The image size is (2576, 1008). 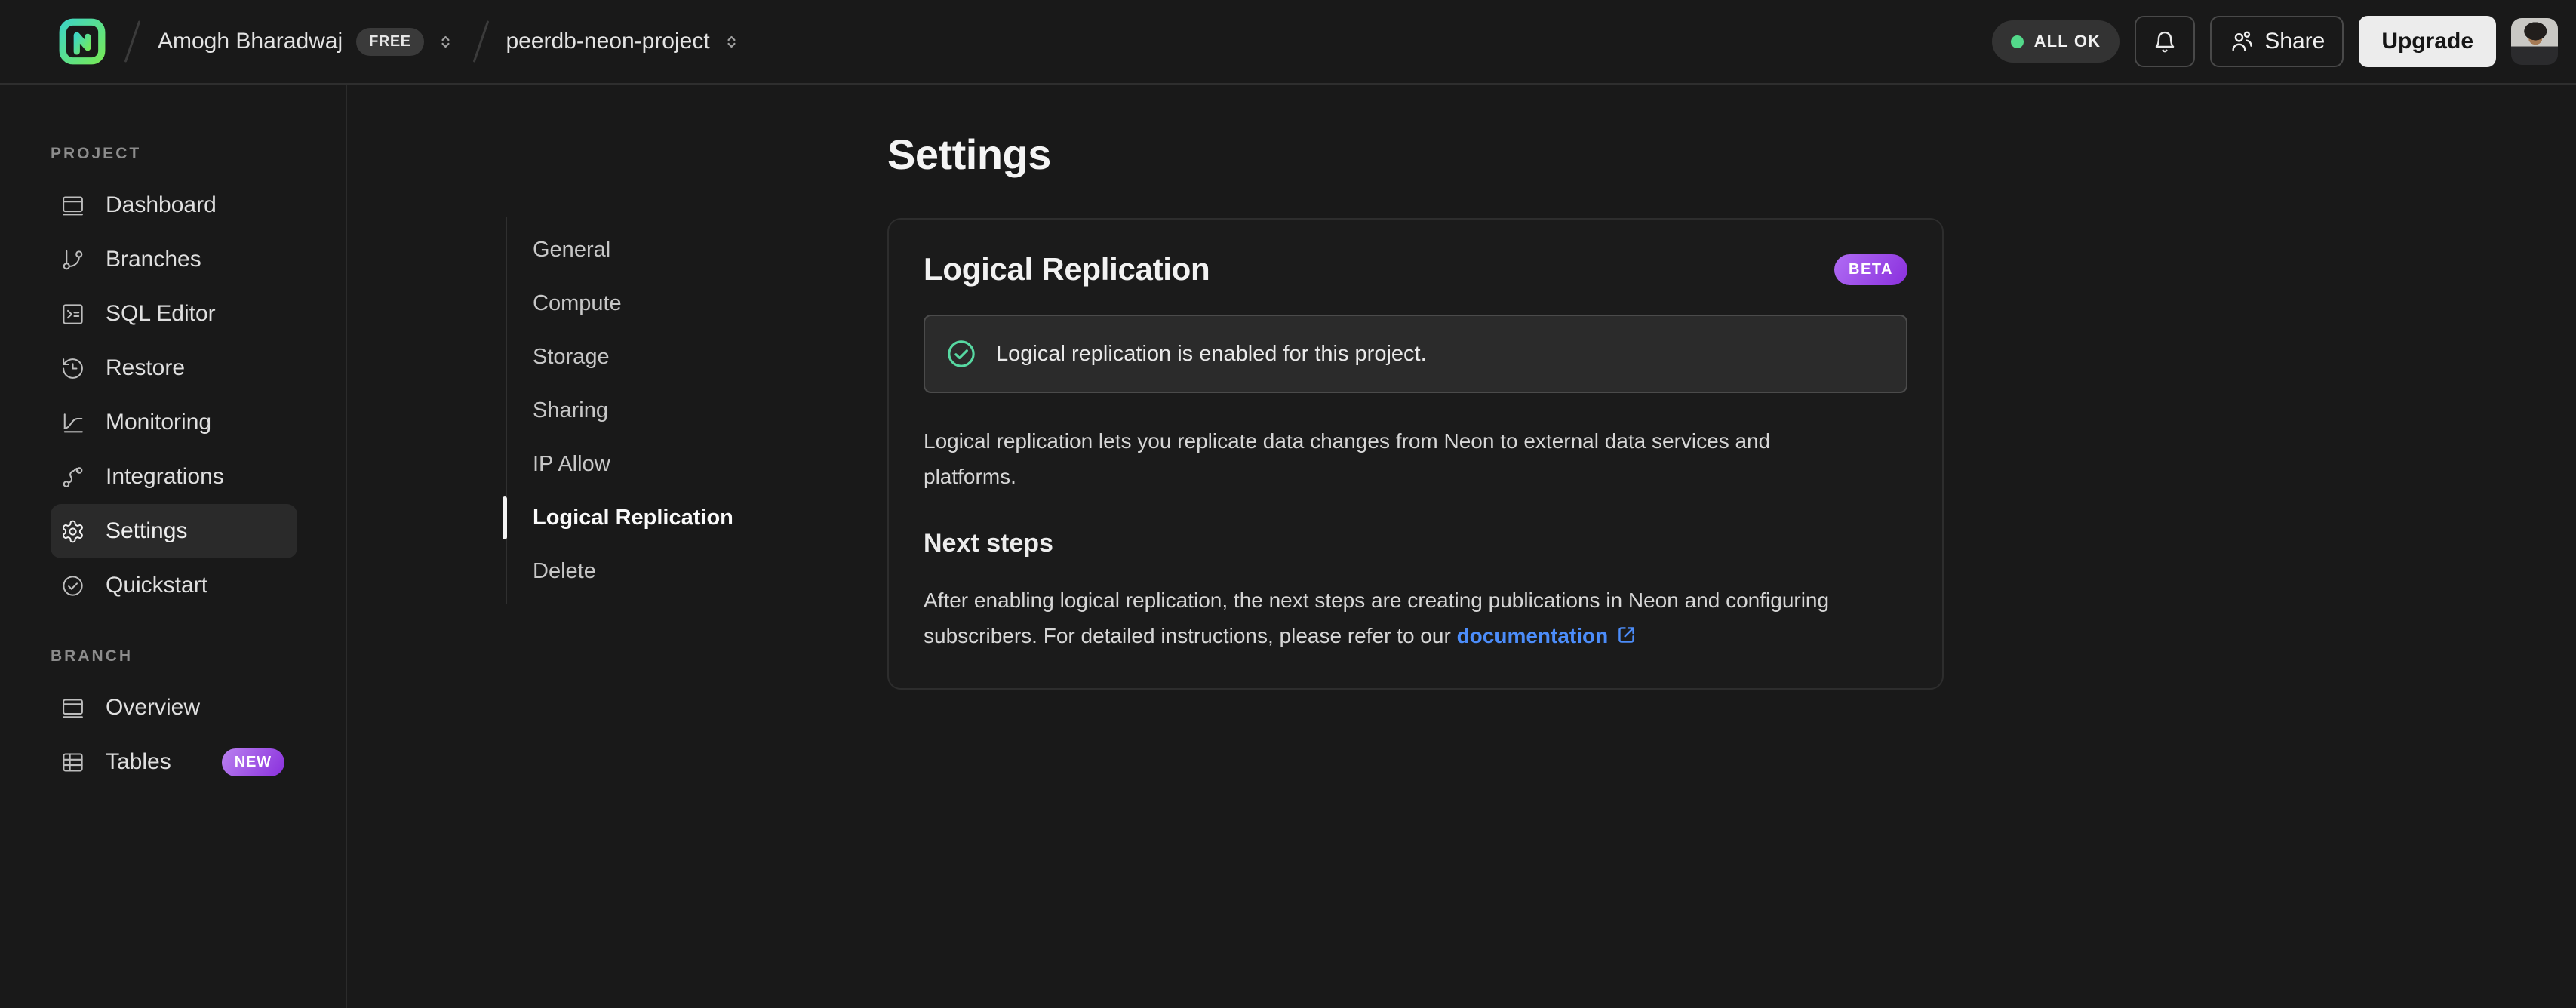 What do you see at coordinates (638, 357) in the screenshot?
I see `settings-nav-storage: Storage` at bounding box center [638, 357].